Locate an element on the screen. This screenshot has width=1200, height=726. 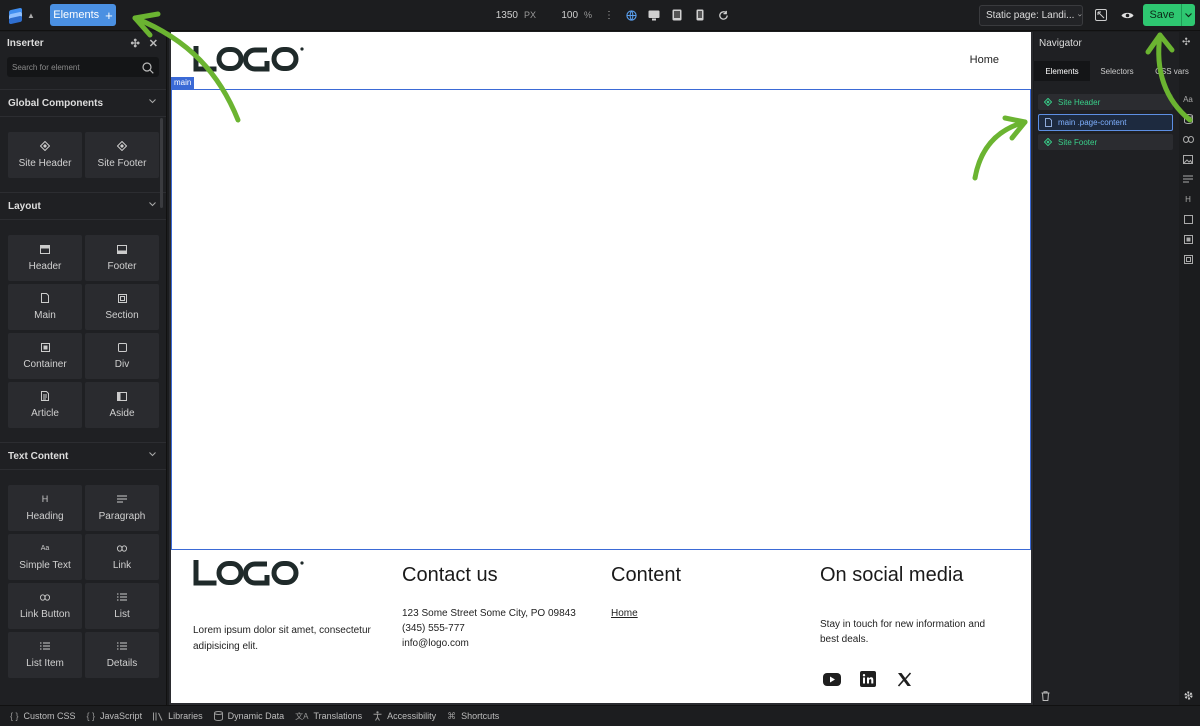
box-icon is located at coordinates (1188, 219).